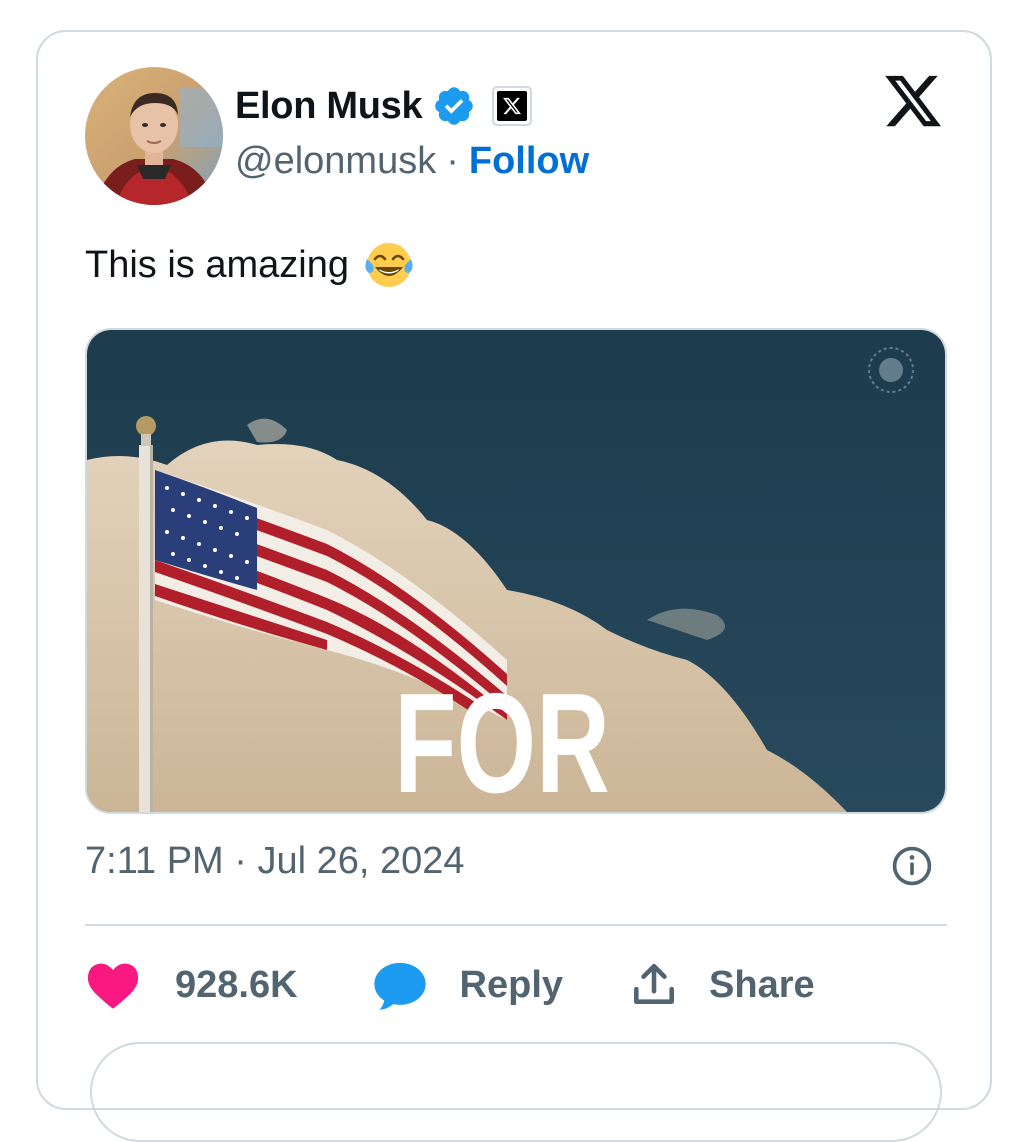  I want to click on handle-row: @elonmusk · Follow, so click(412, 161).